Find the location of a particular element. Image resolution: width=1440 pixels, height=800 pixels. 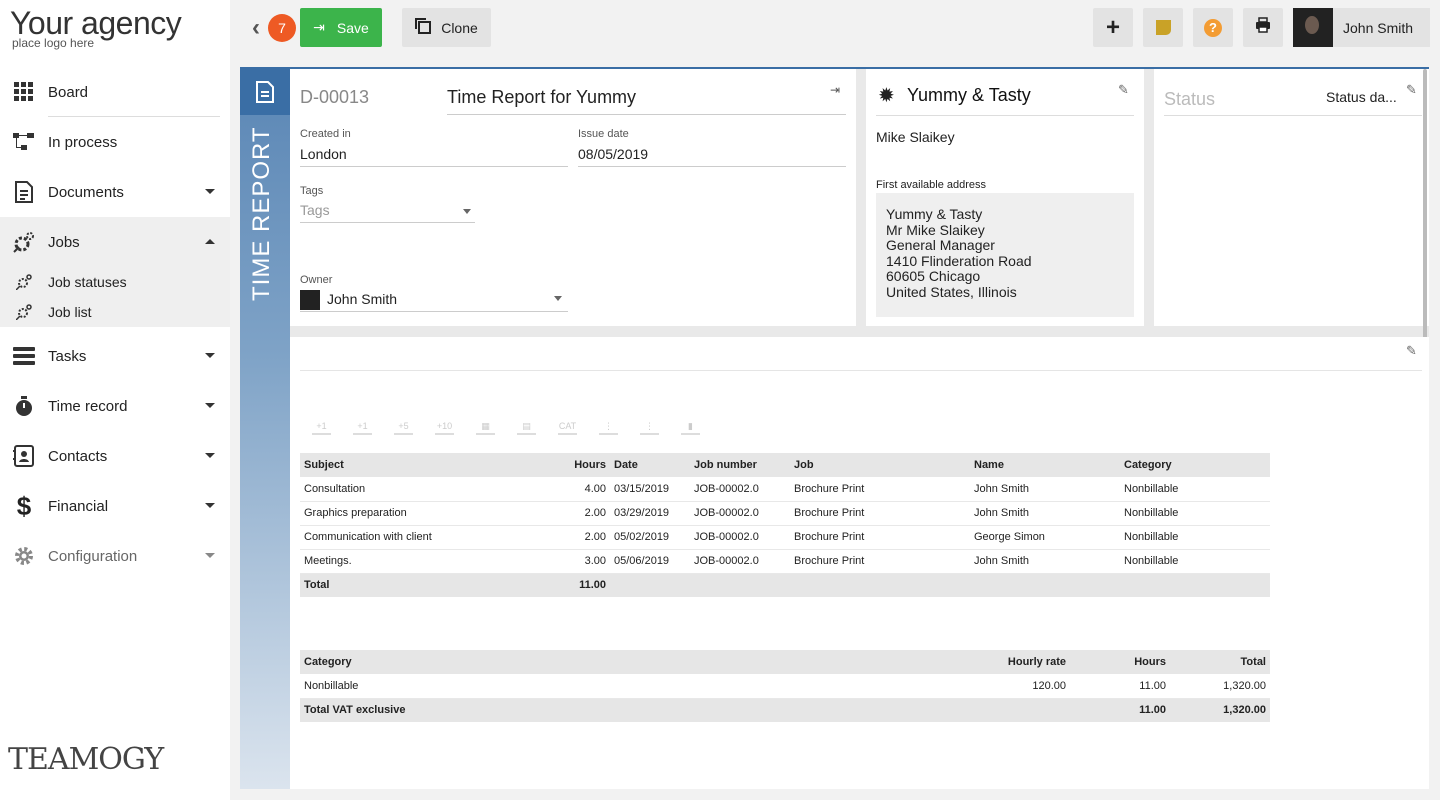

agency-logo: Your agency place logo here is located at coordinates (96, 28).